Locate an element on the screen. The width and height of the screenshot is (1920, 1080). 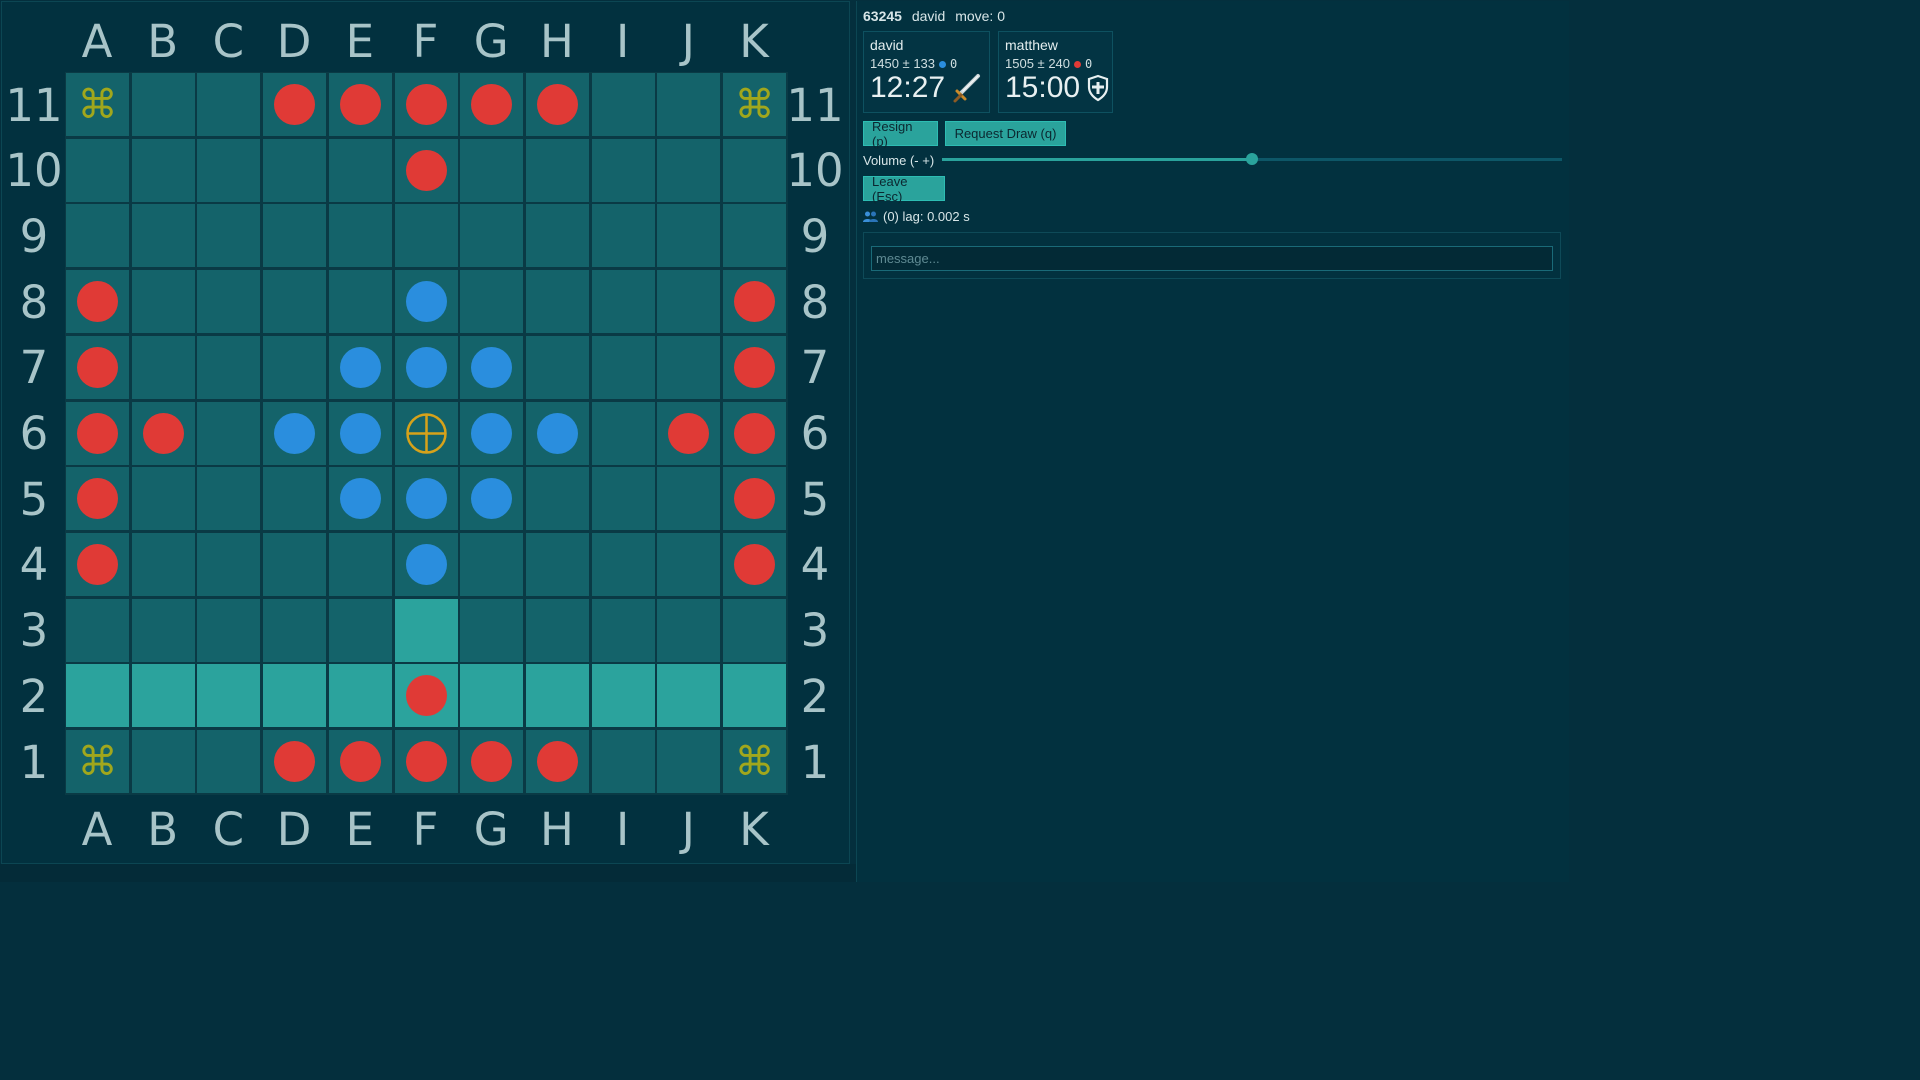
board-square-a5 is located at coordinates (97, 499).